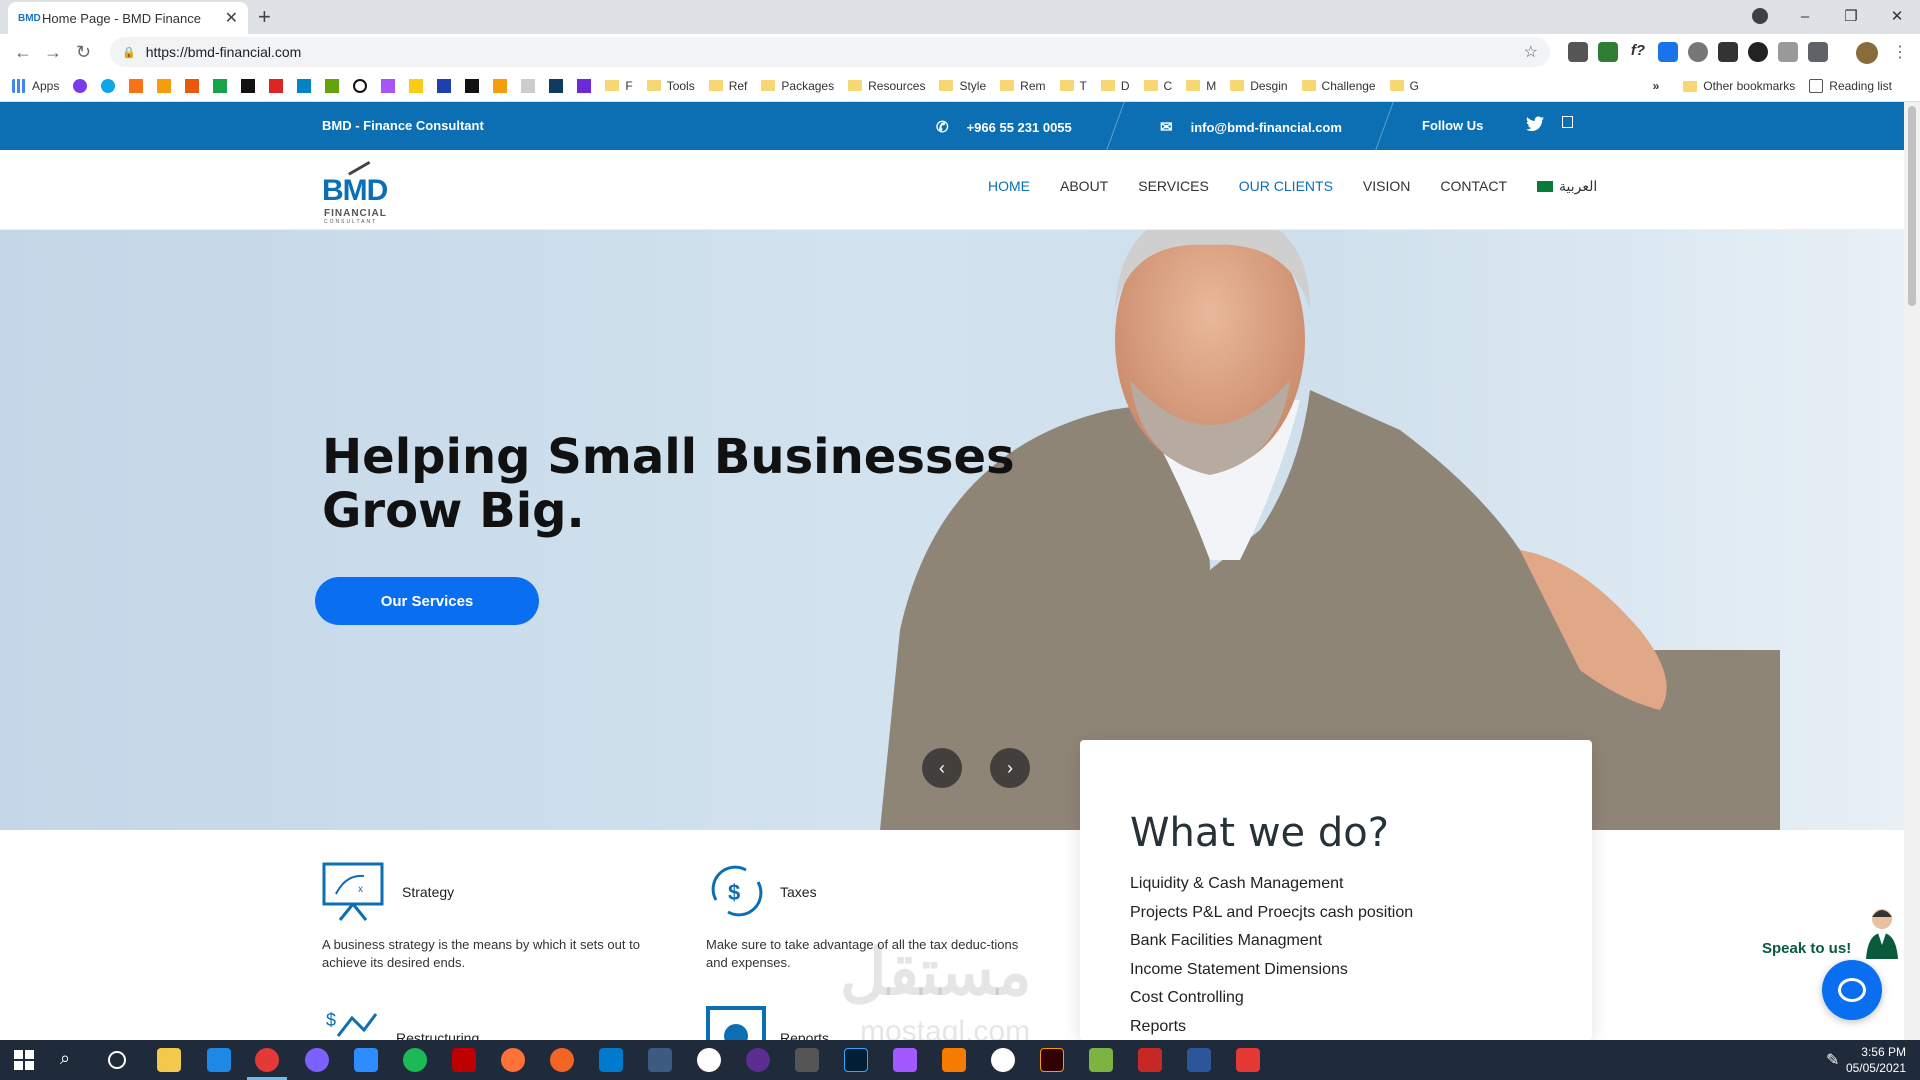 The image size is (1920, 1080). What do you see at coordinates (962, 86) in the screenshot?
I see `bookmark-folder: Style` at bounding box center [962, 86].